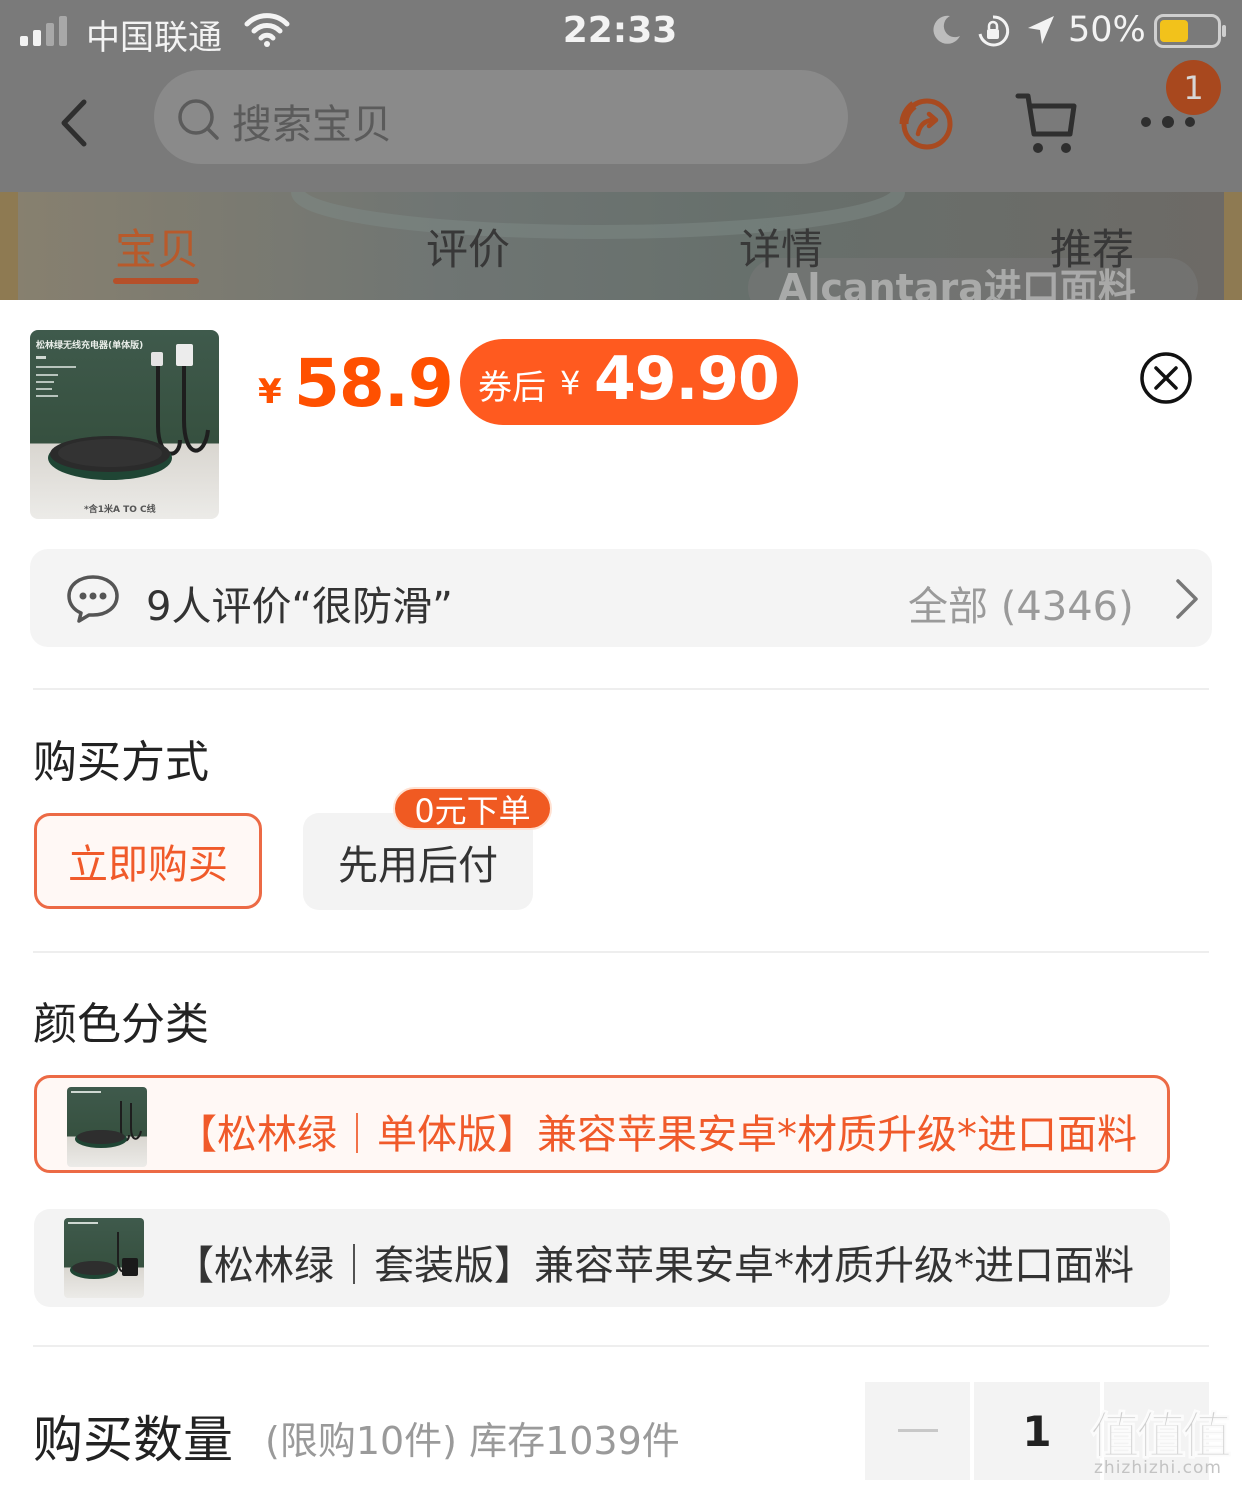 The width and height of the screenshot is (1242, 1486). What do you see at coordinates (1041, 32) in the screenshot?
I see `location-icon` at bounding box center [1041, 32].